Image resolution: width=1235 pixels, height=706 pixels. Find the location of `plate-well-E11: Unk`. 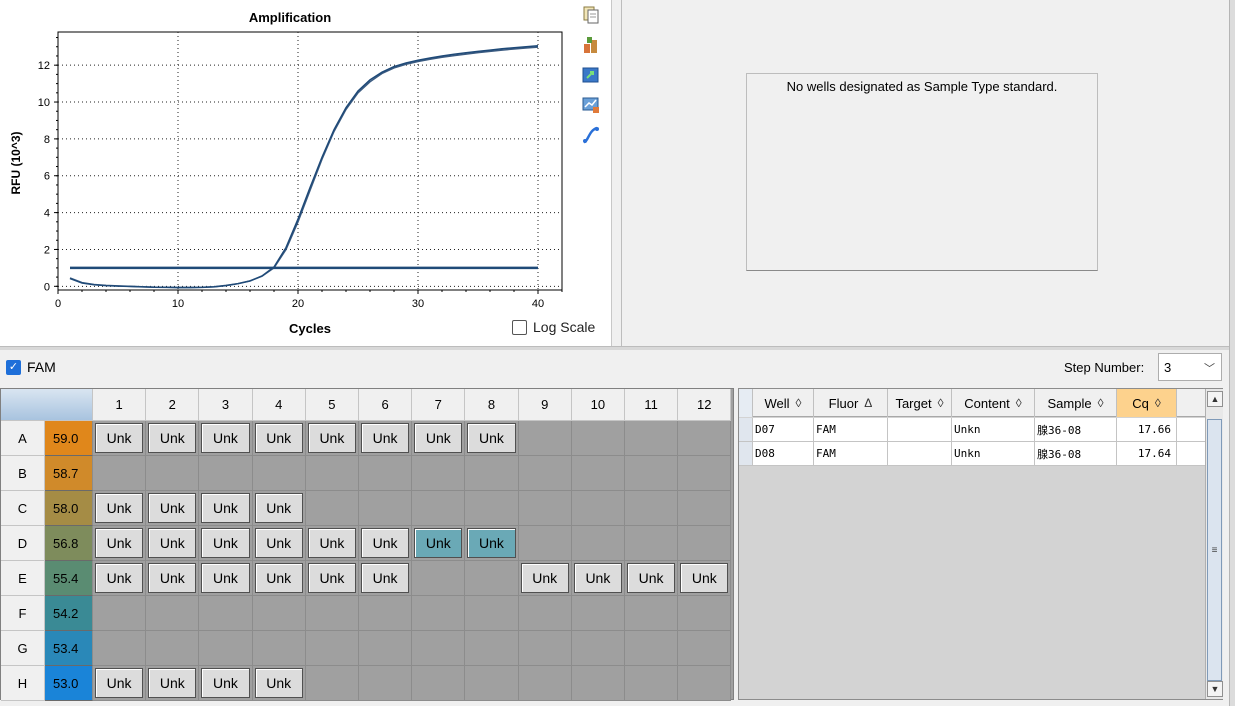

plate-well-E11: Unk is located at coordinates (652, 578).